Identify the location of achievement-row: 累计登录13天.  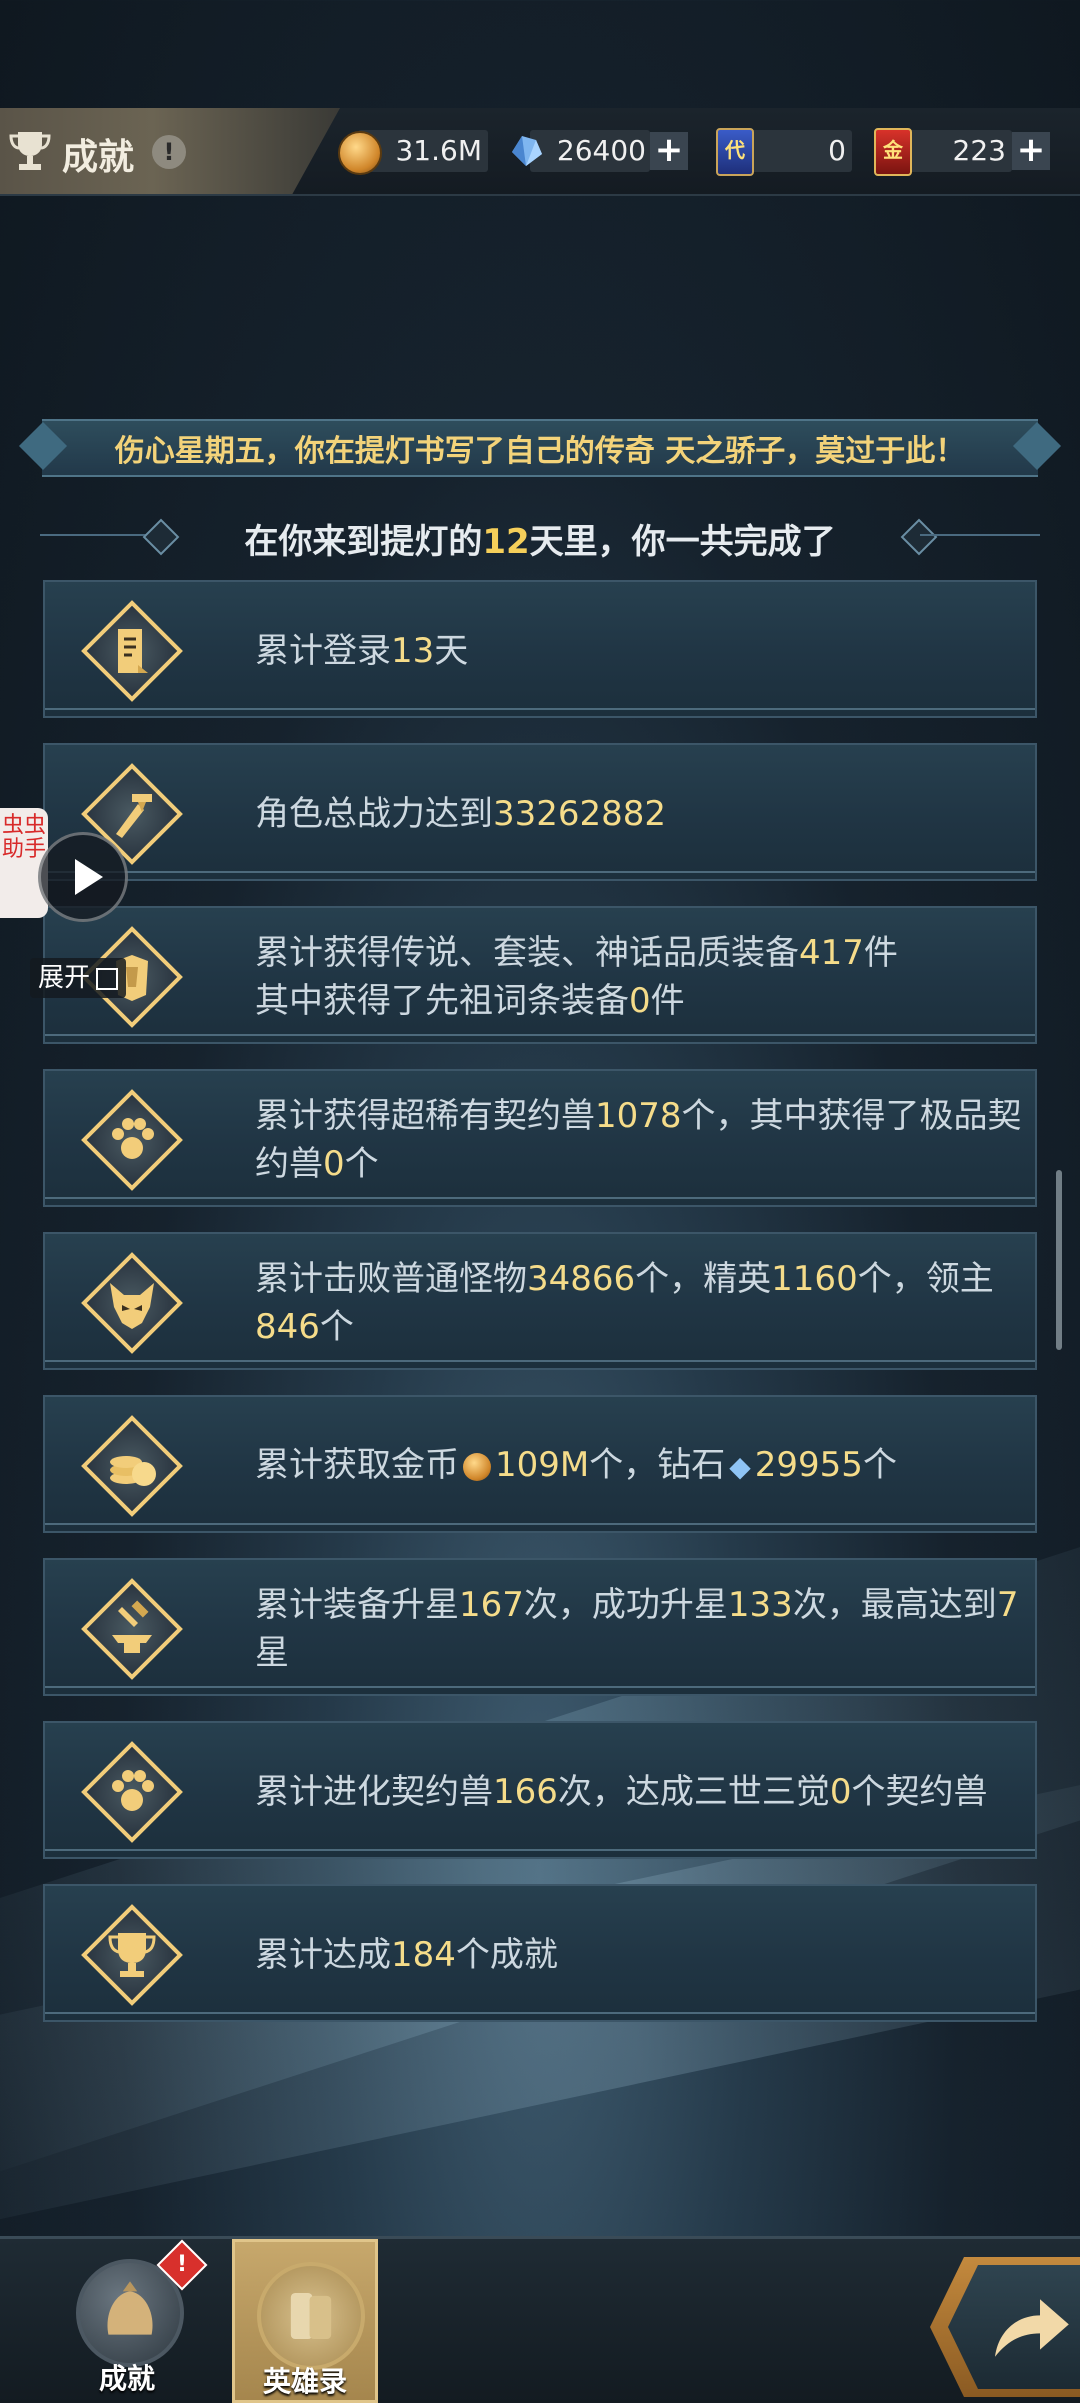
(540, 649).